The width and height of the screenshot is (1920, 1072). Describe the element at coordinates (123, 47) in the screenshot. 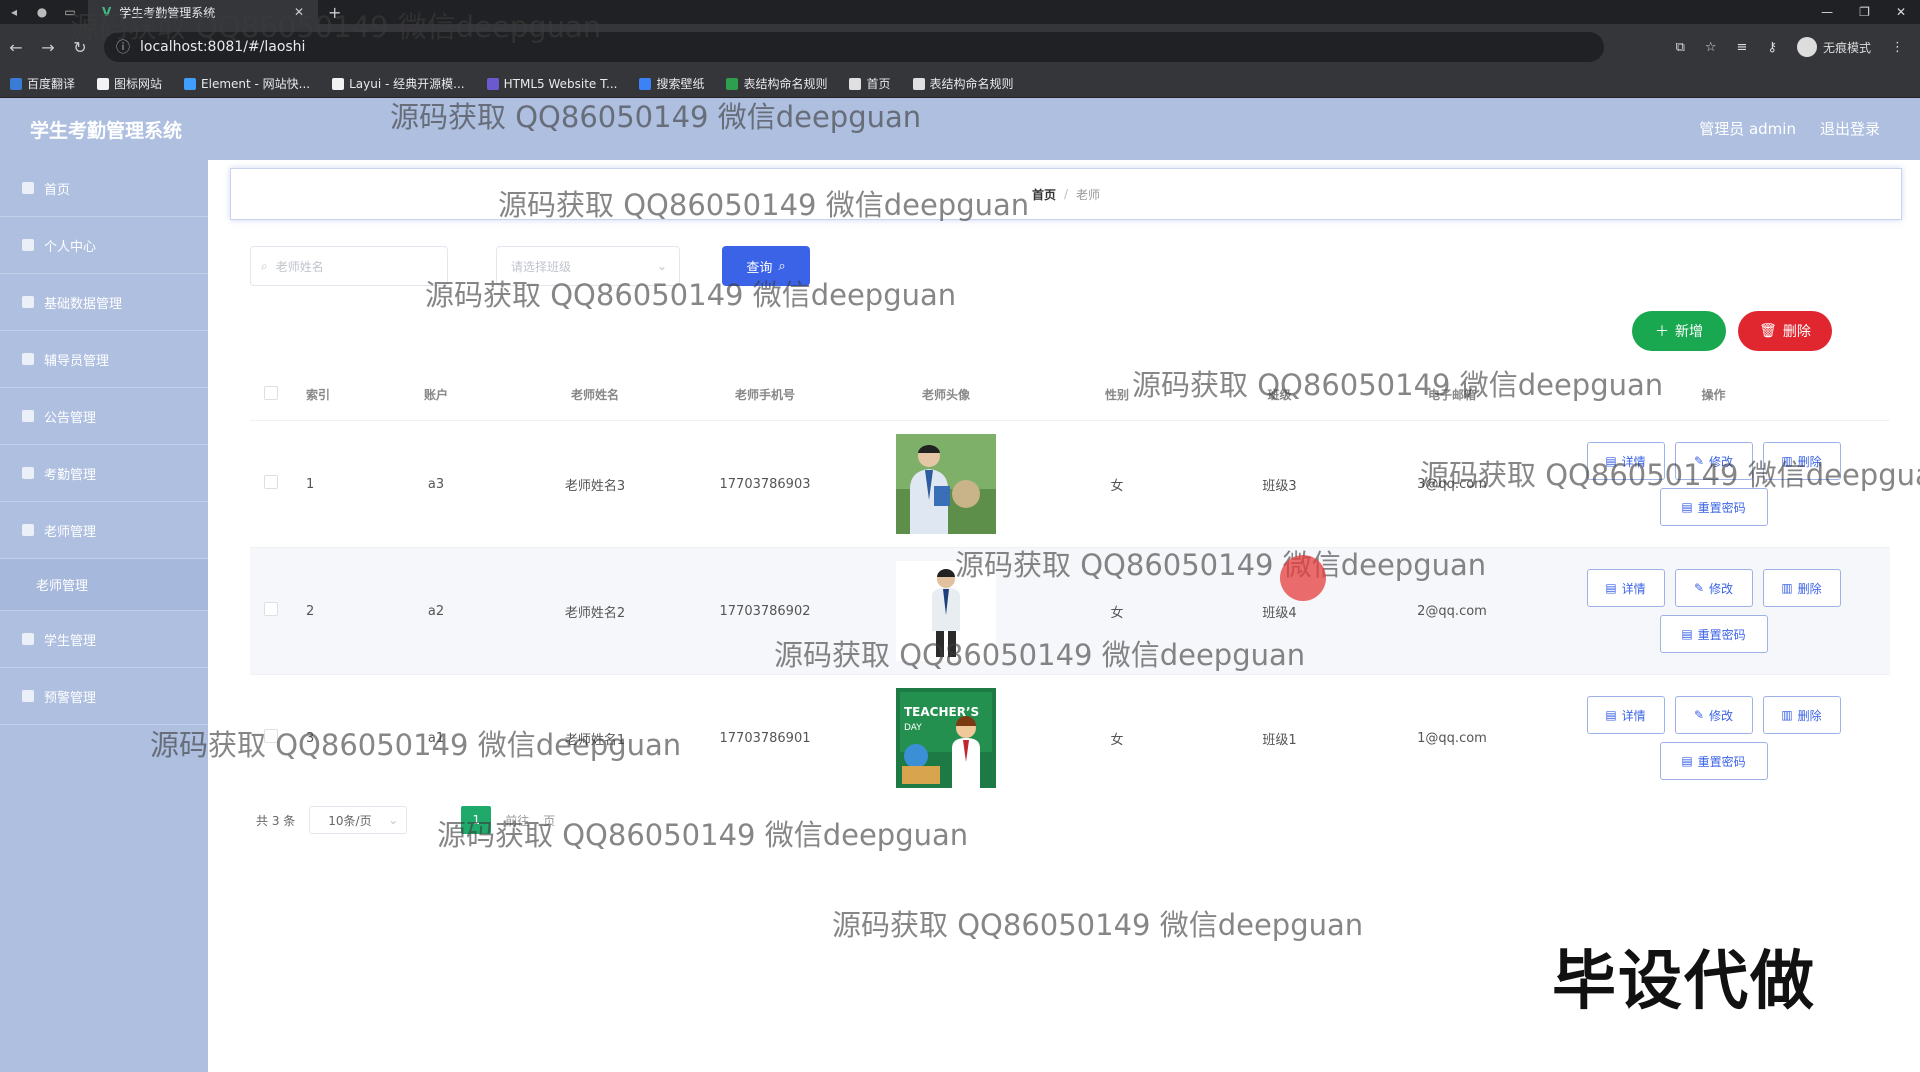

I see `info-icon: ⓘ` at that location.